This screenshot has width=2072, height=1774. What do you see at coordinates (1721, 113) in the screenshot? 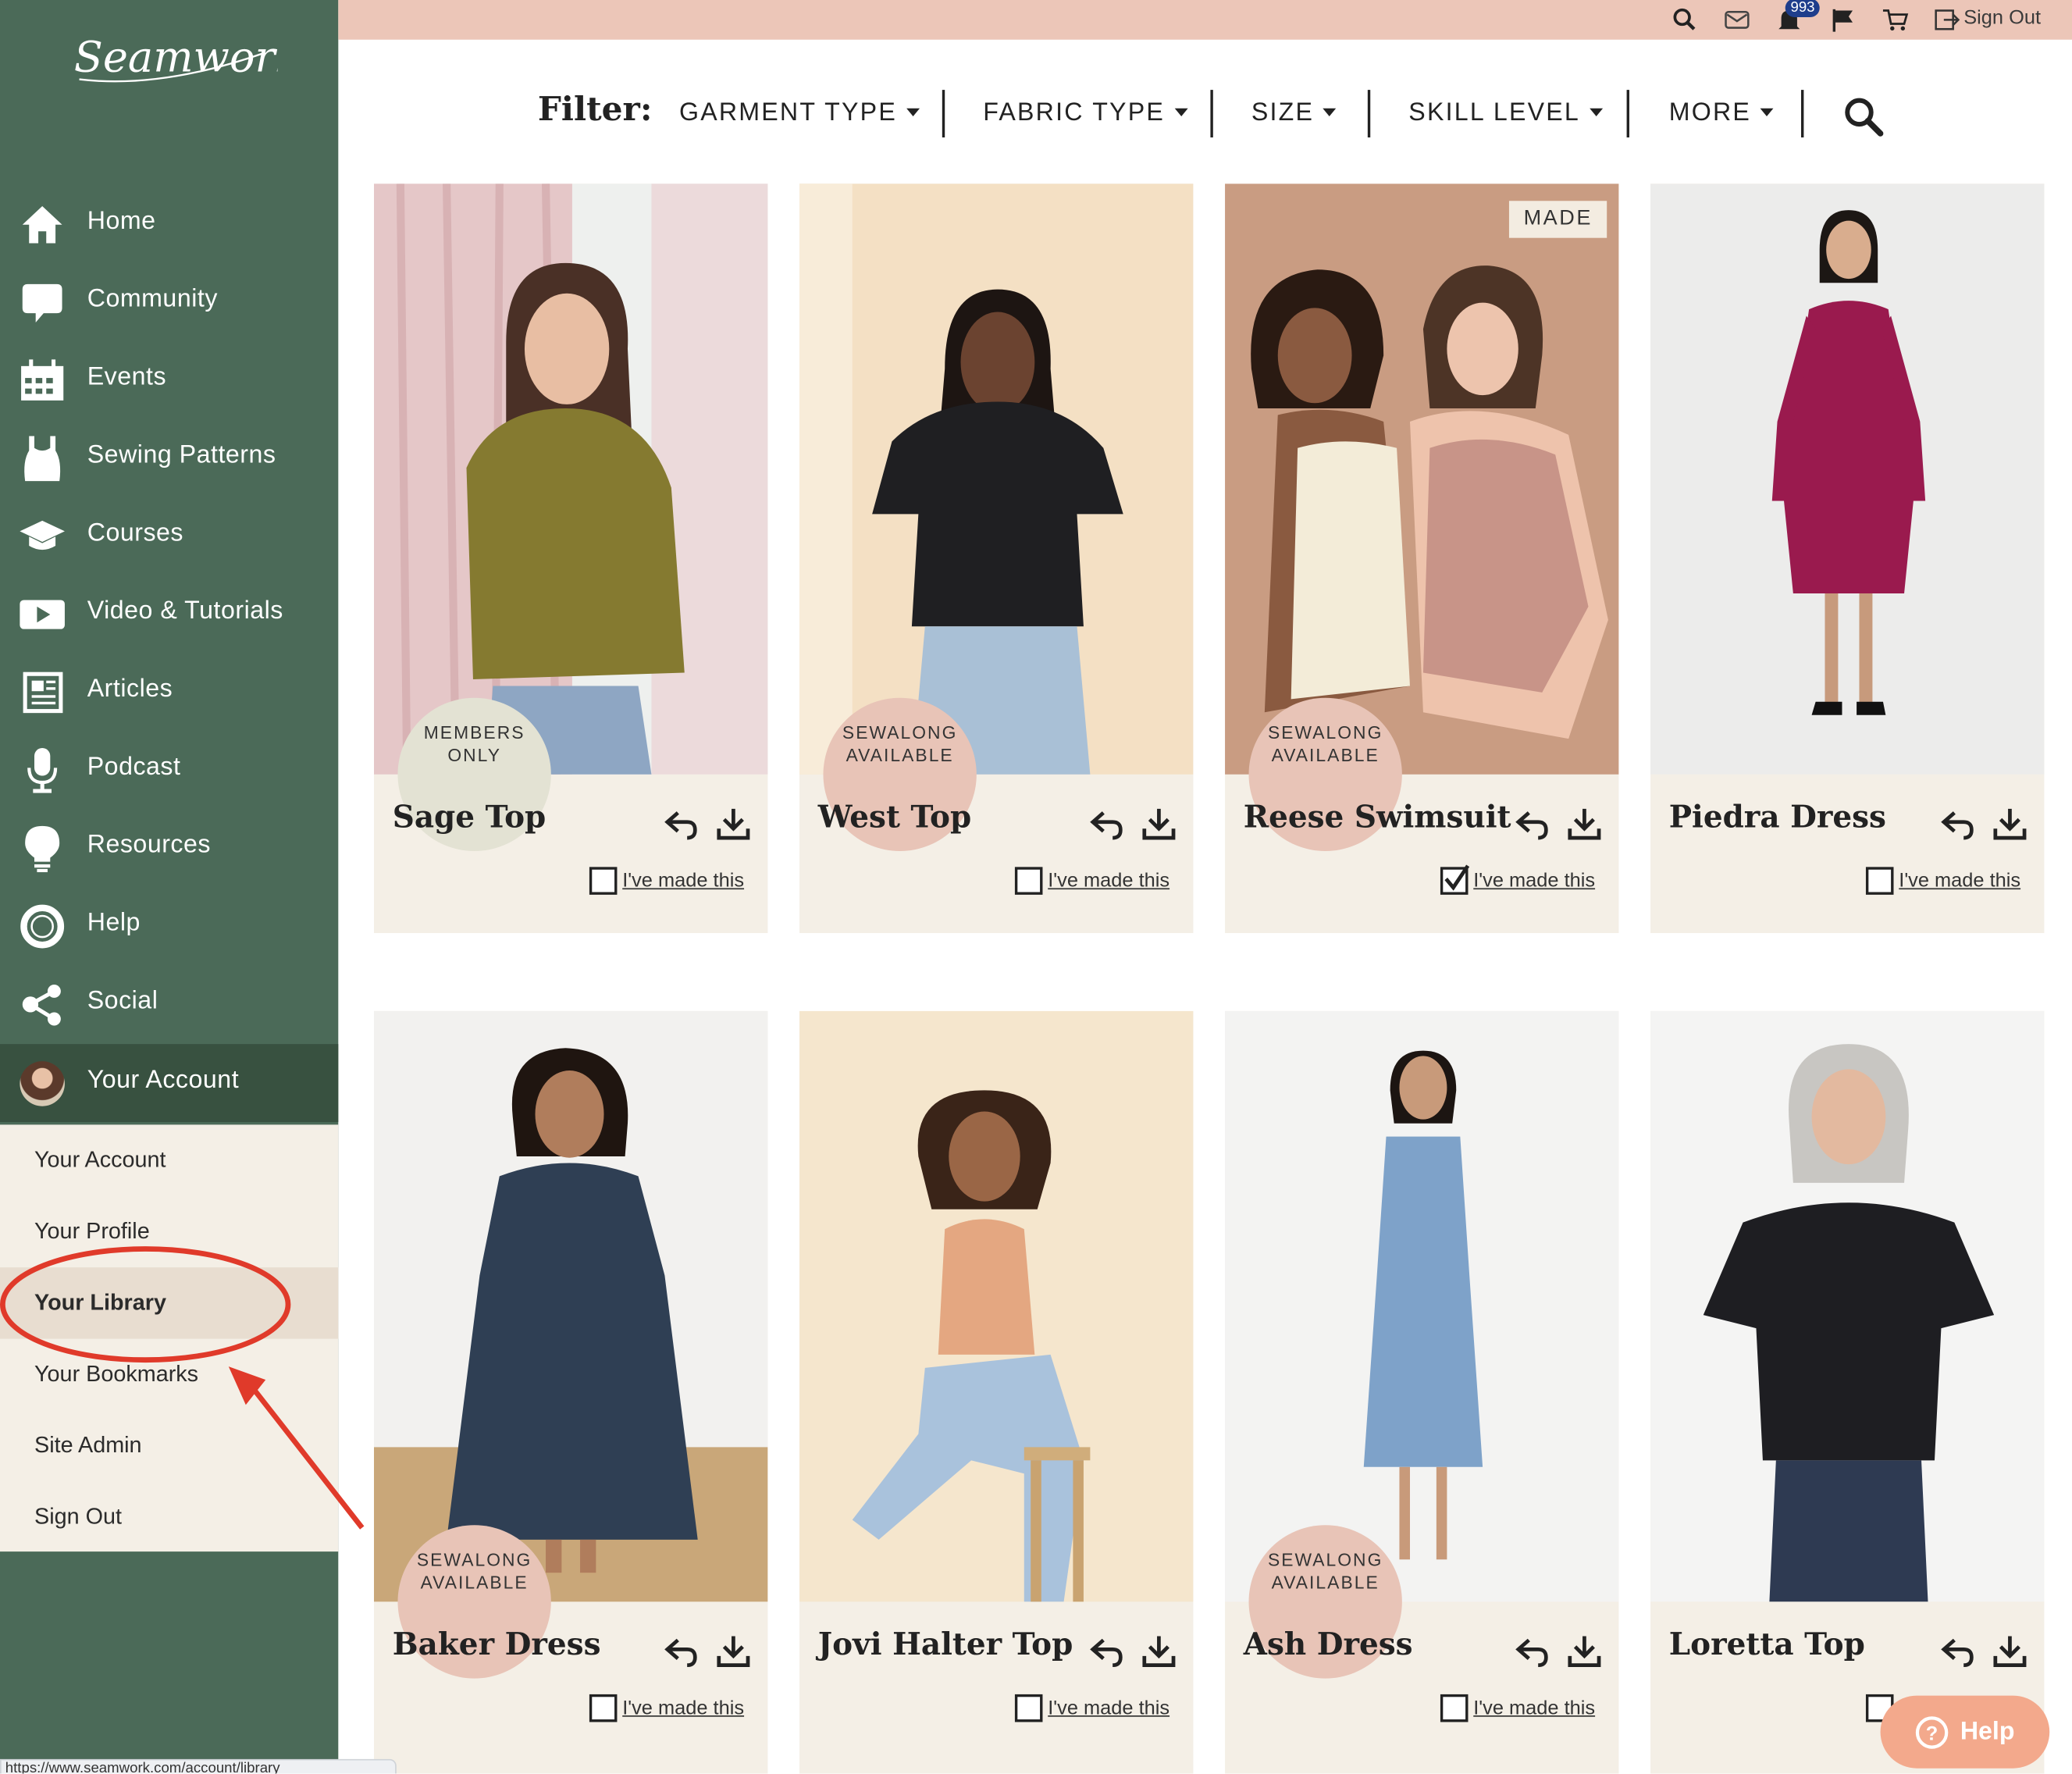
I see `filter-more: MORE` at bounding box center [1721, 113].